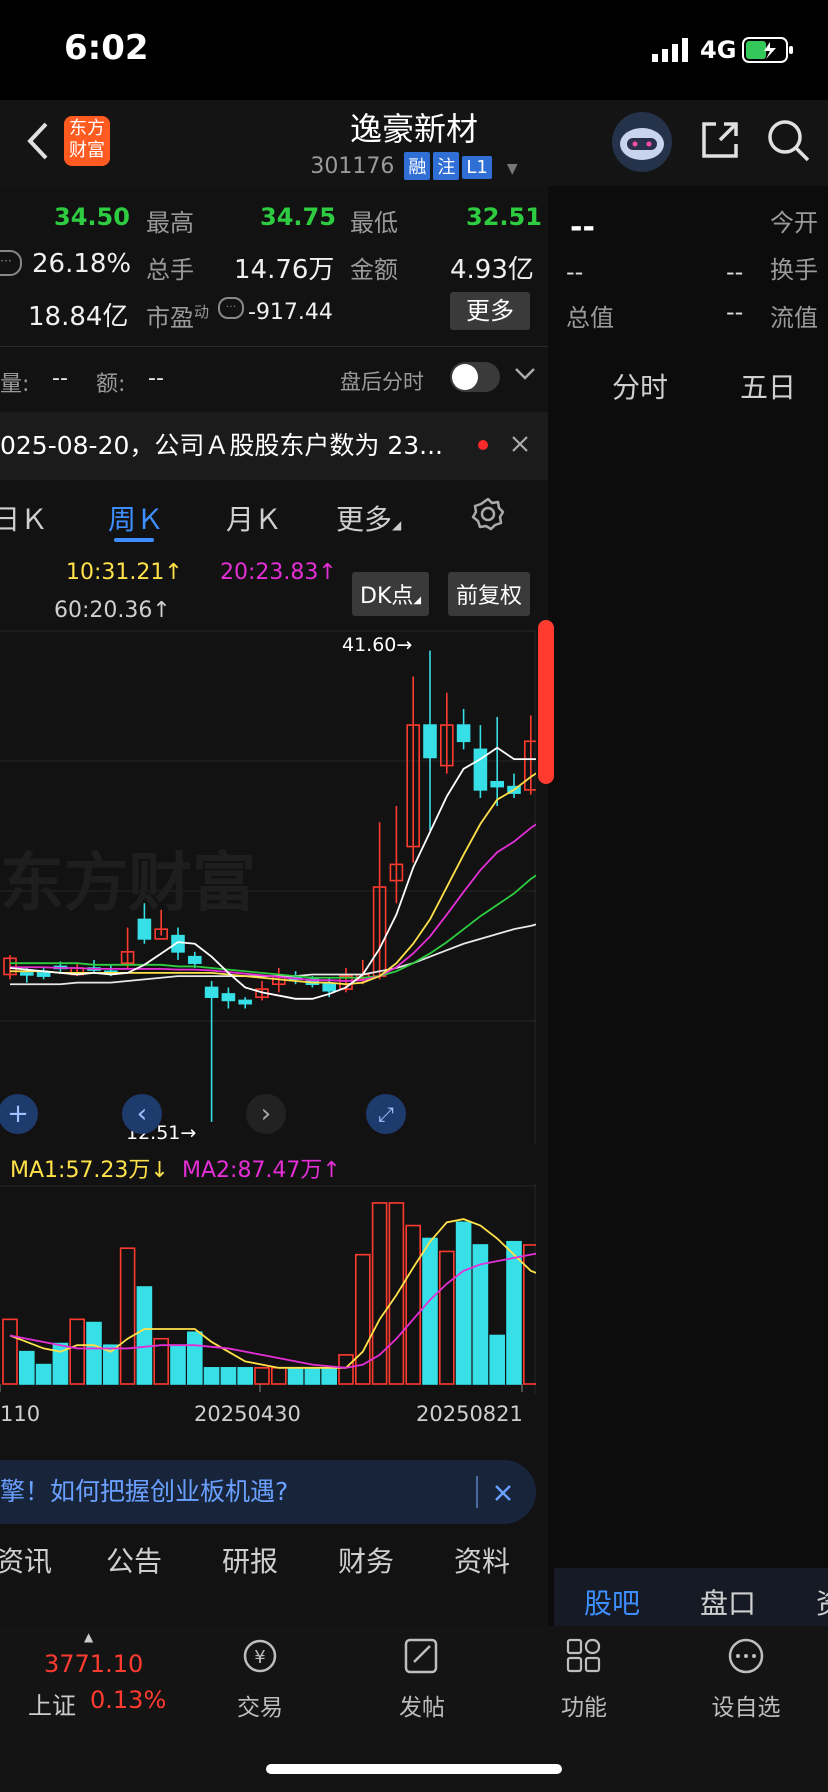 Image resolution: width=828 pixels, height=1792 pixels. What do you see at coordinates (391, 594) in the screenshot?
I see `dk-point-button: DK点◢` at bounding box center [391, 594].